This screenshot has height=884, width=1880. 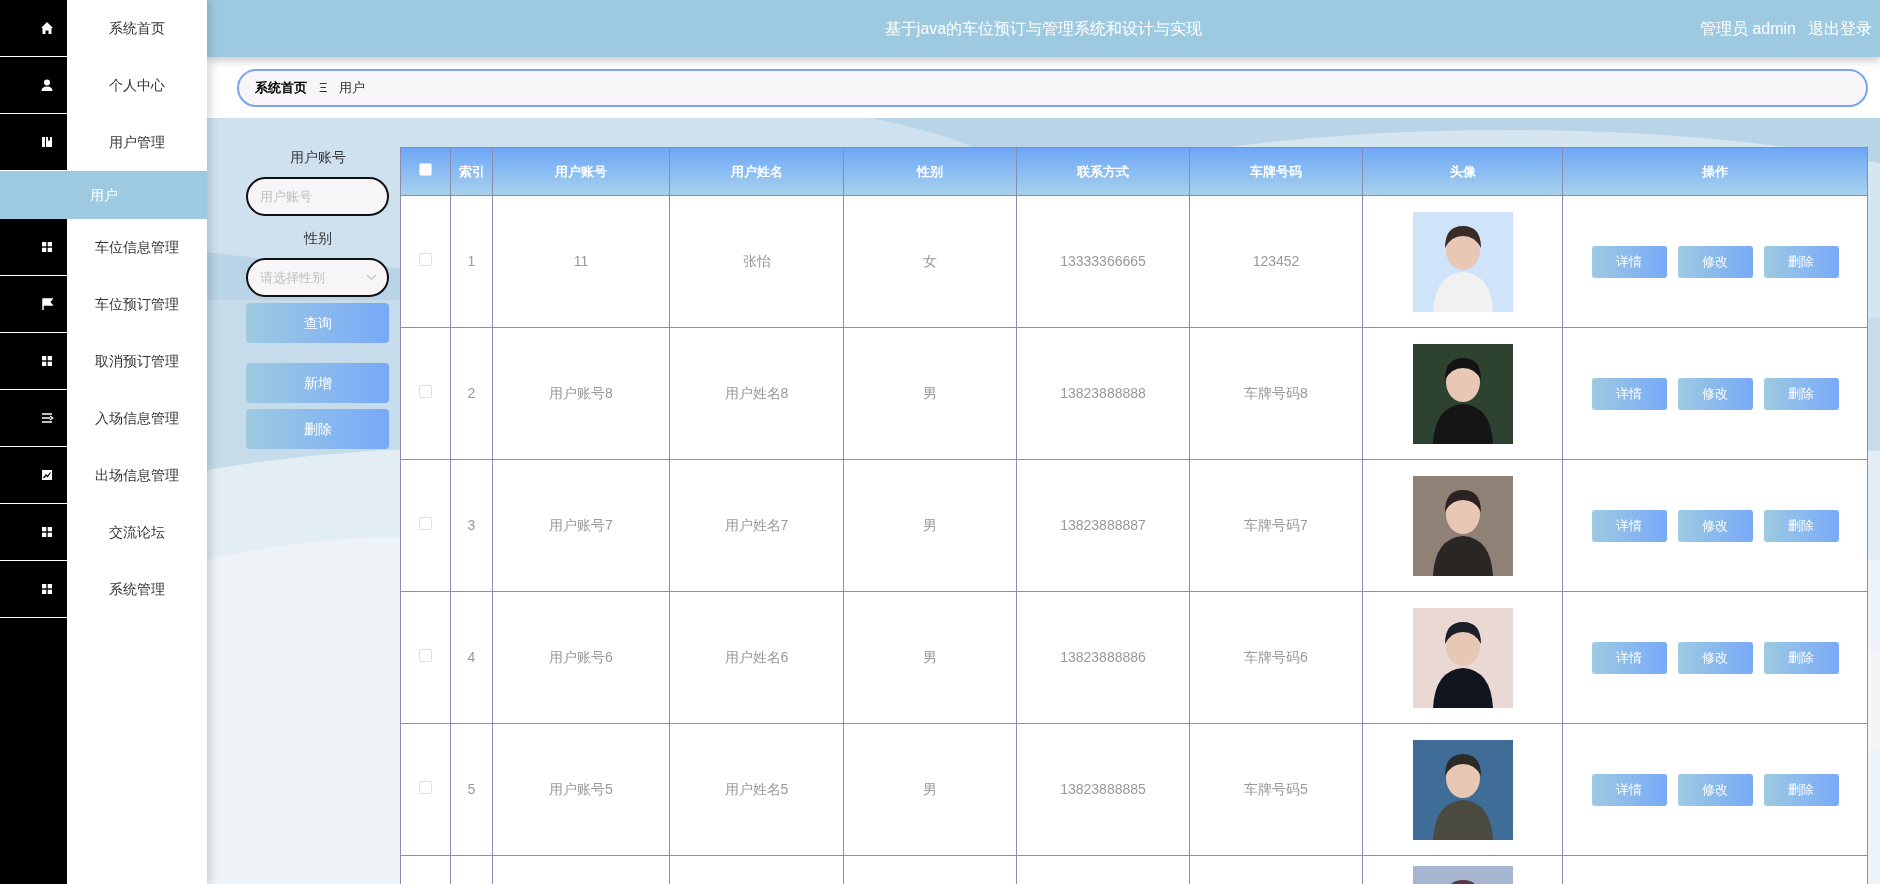 What do you see at coordinates (47, 28) in the screenshot?
I see `home-icon` at bounding box center [47, 28].